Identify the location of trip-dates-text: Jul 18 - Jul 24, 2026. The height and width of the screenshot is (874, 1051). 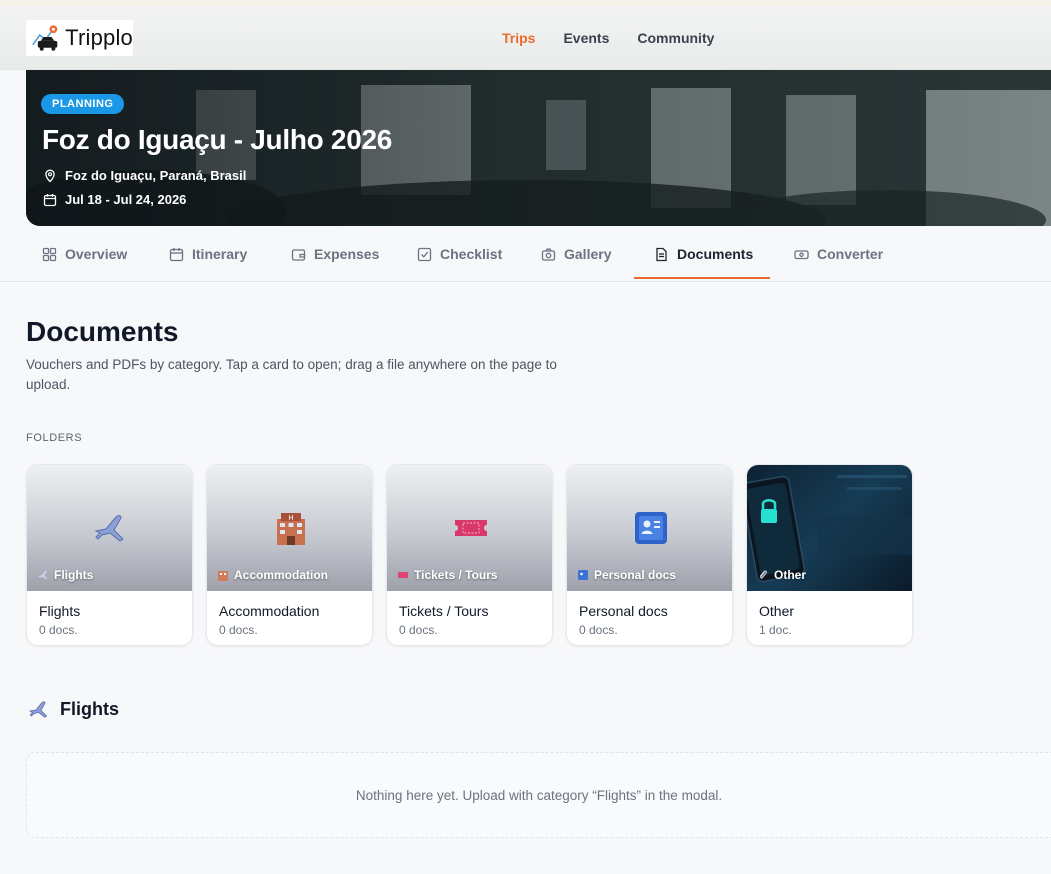
(126, 199).